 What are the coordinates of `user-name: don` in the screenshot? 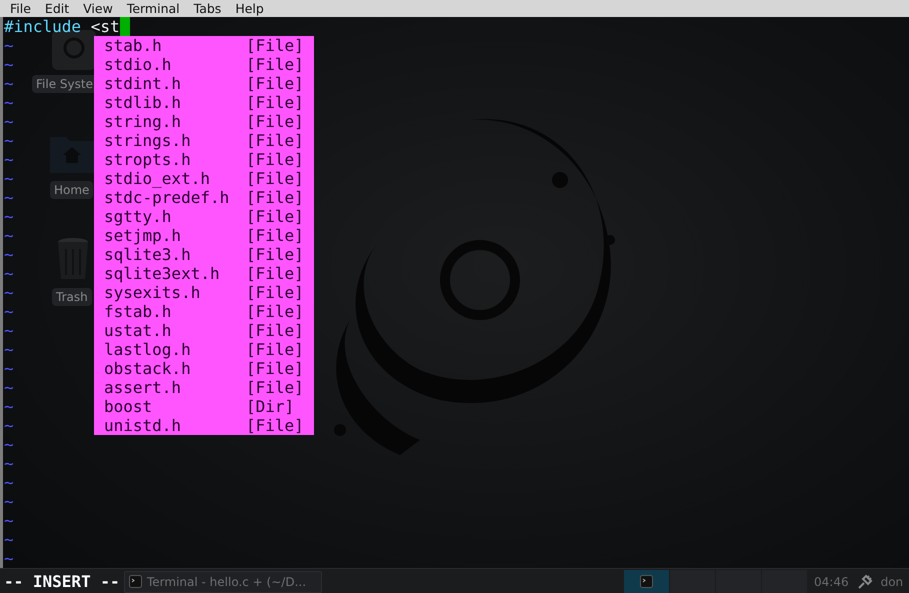 It's located at (892, 581).